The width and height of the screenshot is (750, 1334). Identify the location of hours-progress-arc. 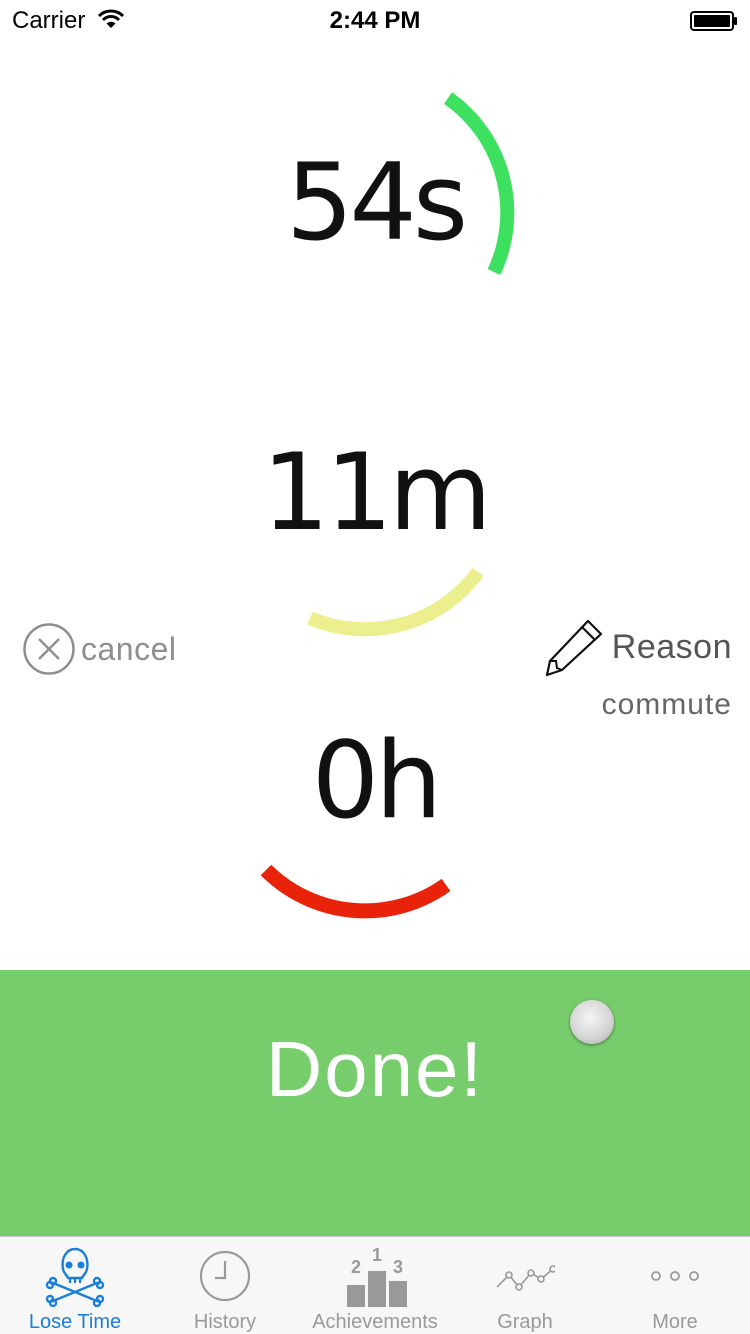
(355, 891).